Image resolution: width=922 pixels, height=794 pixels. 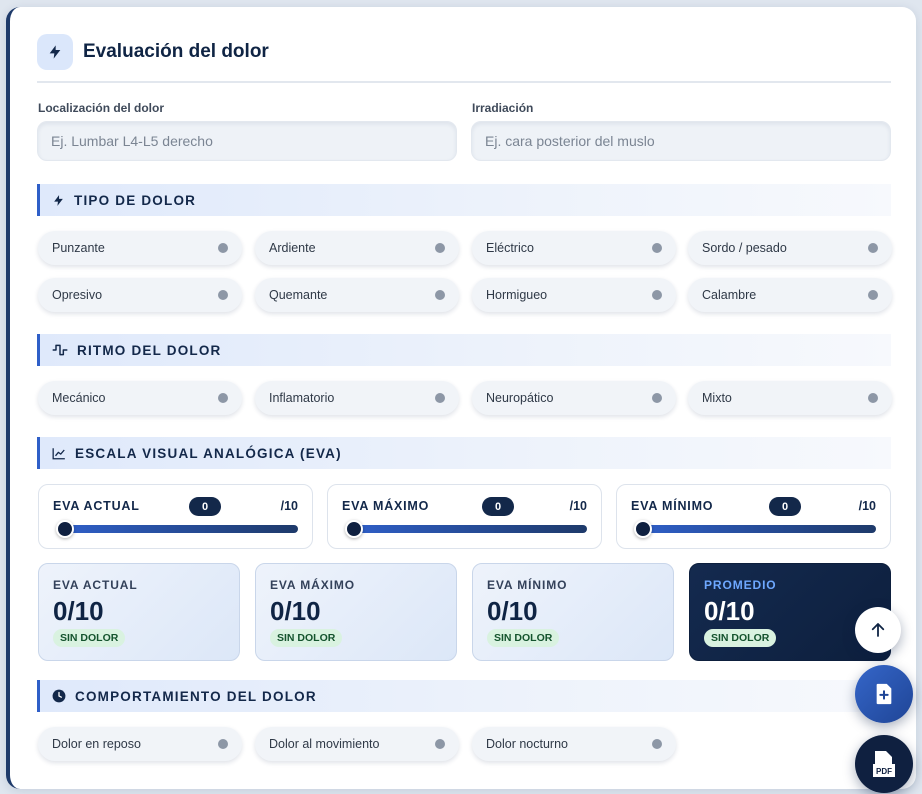 I want to click on chip-label: Mecánico, so click(x=79, y=398).